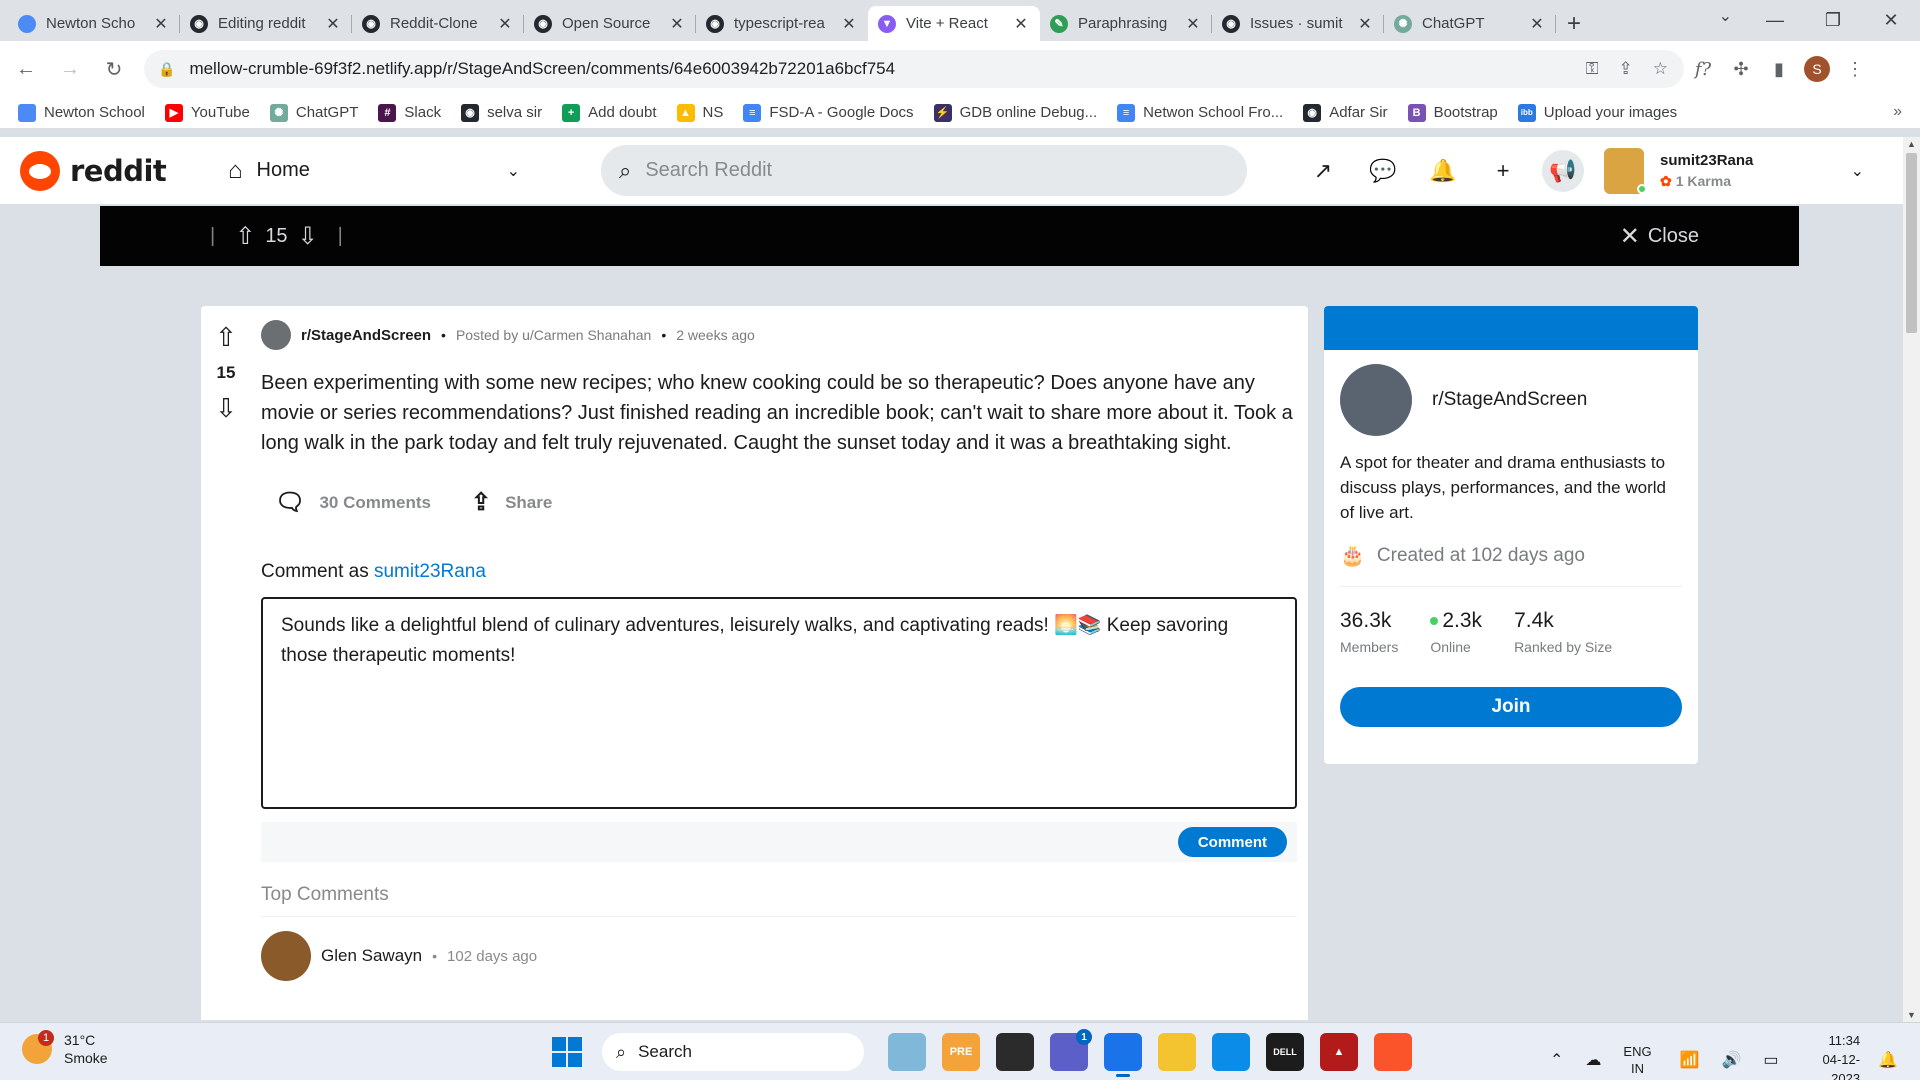 The height and width of the screenshot is (1080, 1920). Describe the element at coordinates (313, 112) in the screenshot. I see `bookmark-item: ✺ ChatGPT` at that location.